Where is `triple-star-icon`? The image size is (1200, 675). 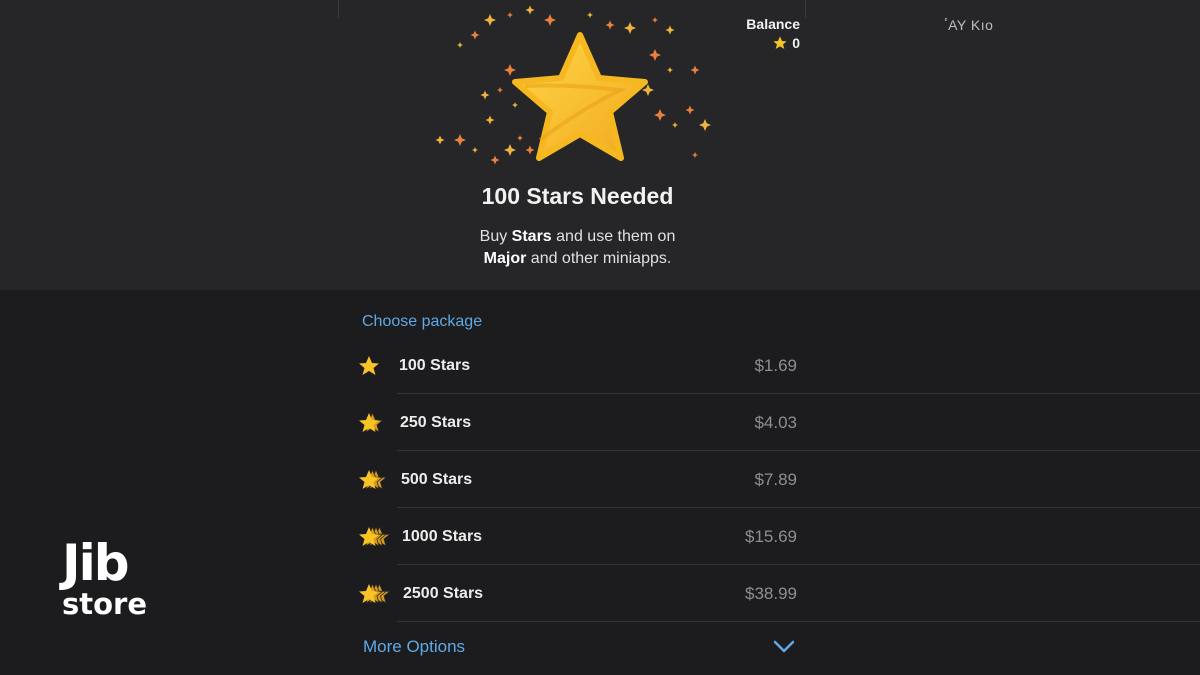
triple-star-icon is located at coordinates (378, 480).